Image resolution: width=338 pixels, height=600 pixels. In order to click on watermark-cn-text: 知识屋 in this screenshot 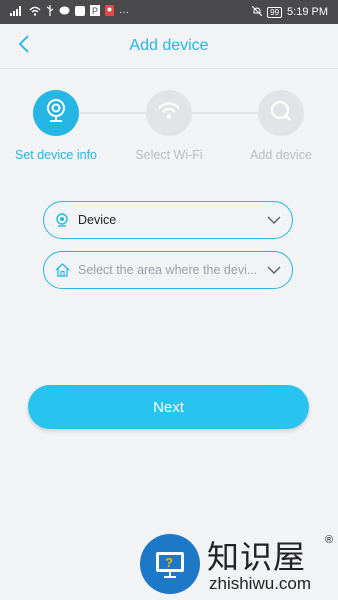, I will do `click(257, 557)`.